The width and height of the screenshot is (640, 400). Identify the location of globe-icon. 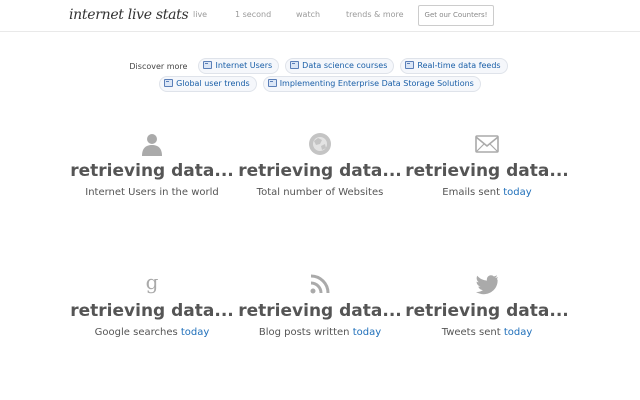
(320, 144).